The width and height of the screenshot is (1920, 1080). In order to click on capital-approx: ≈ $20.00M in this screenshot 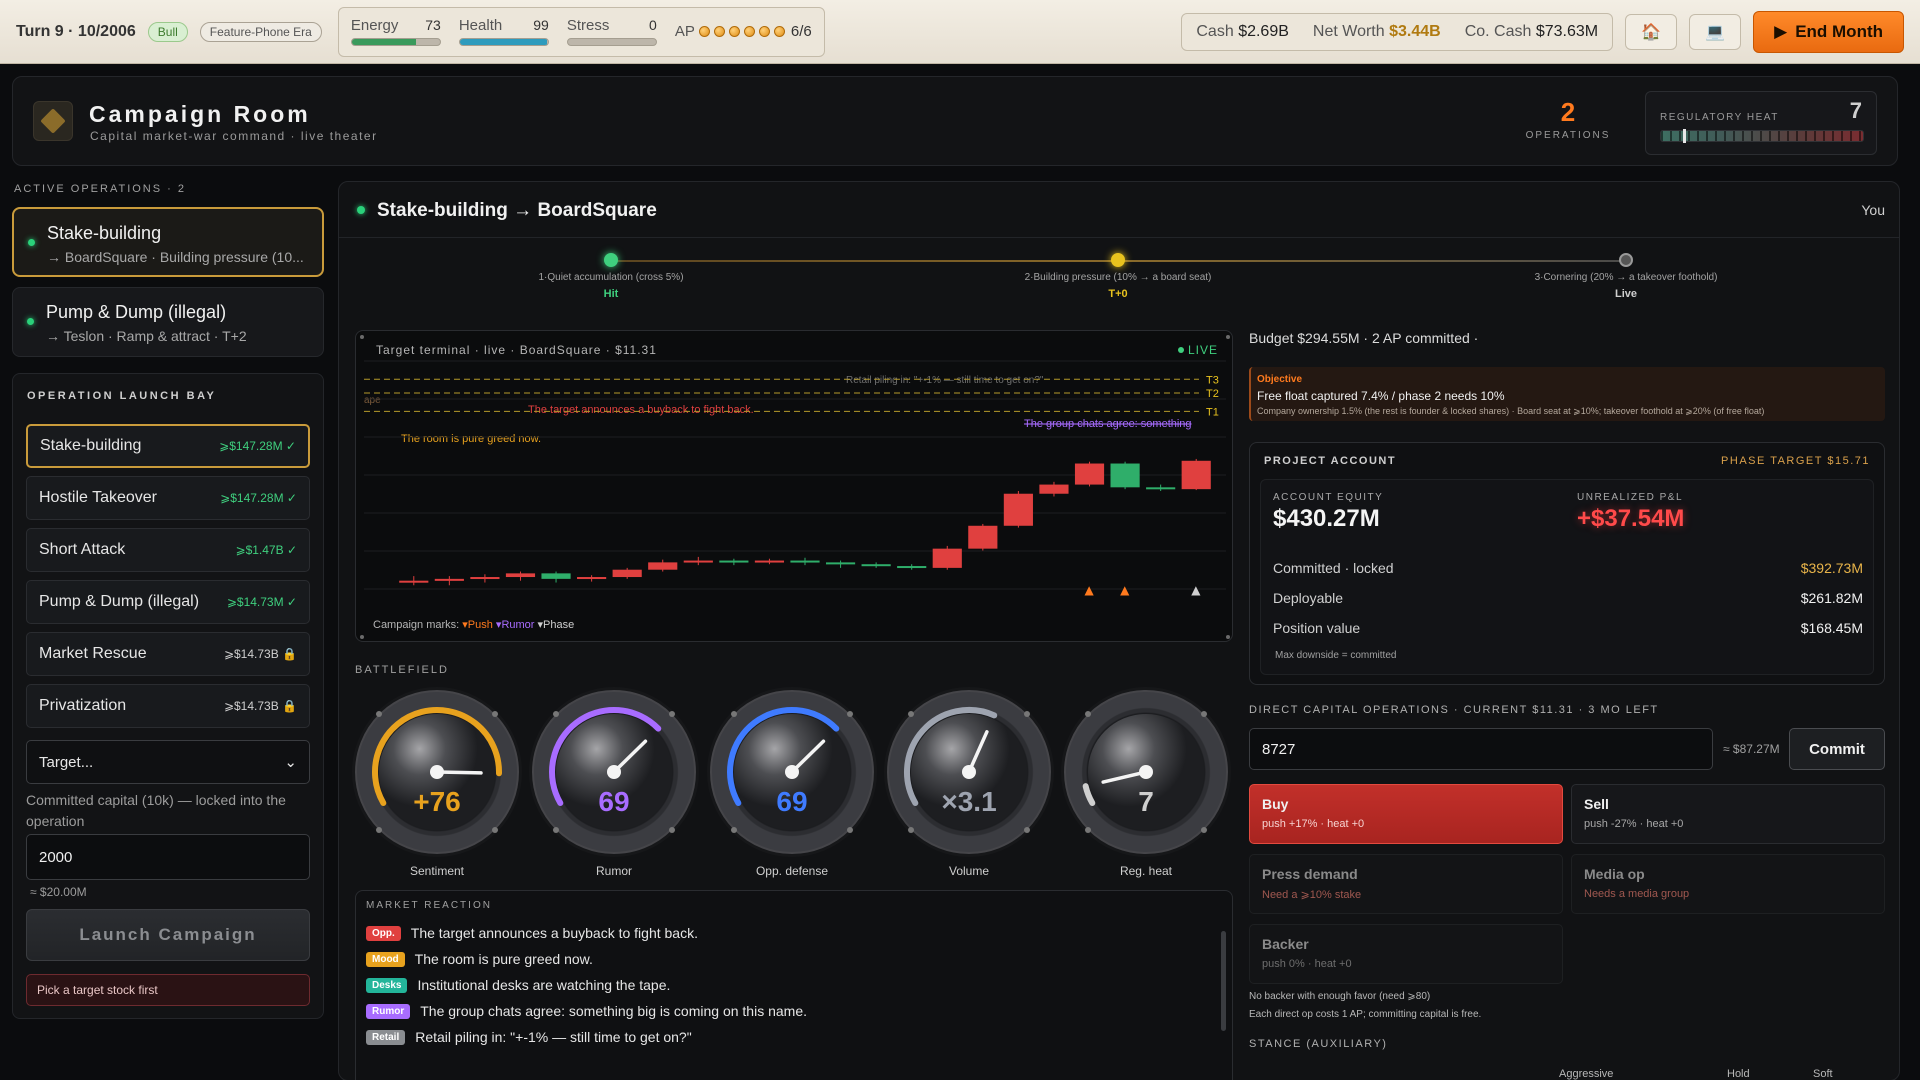, I will do `click(58, 892)`.